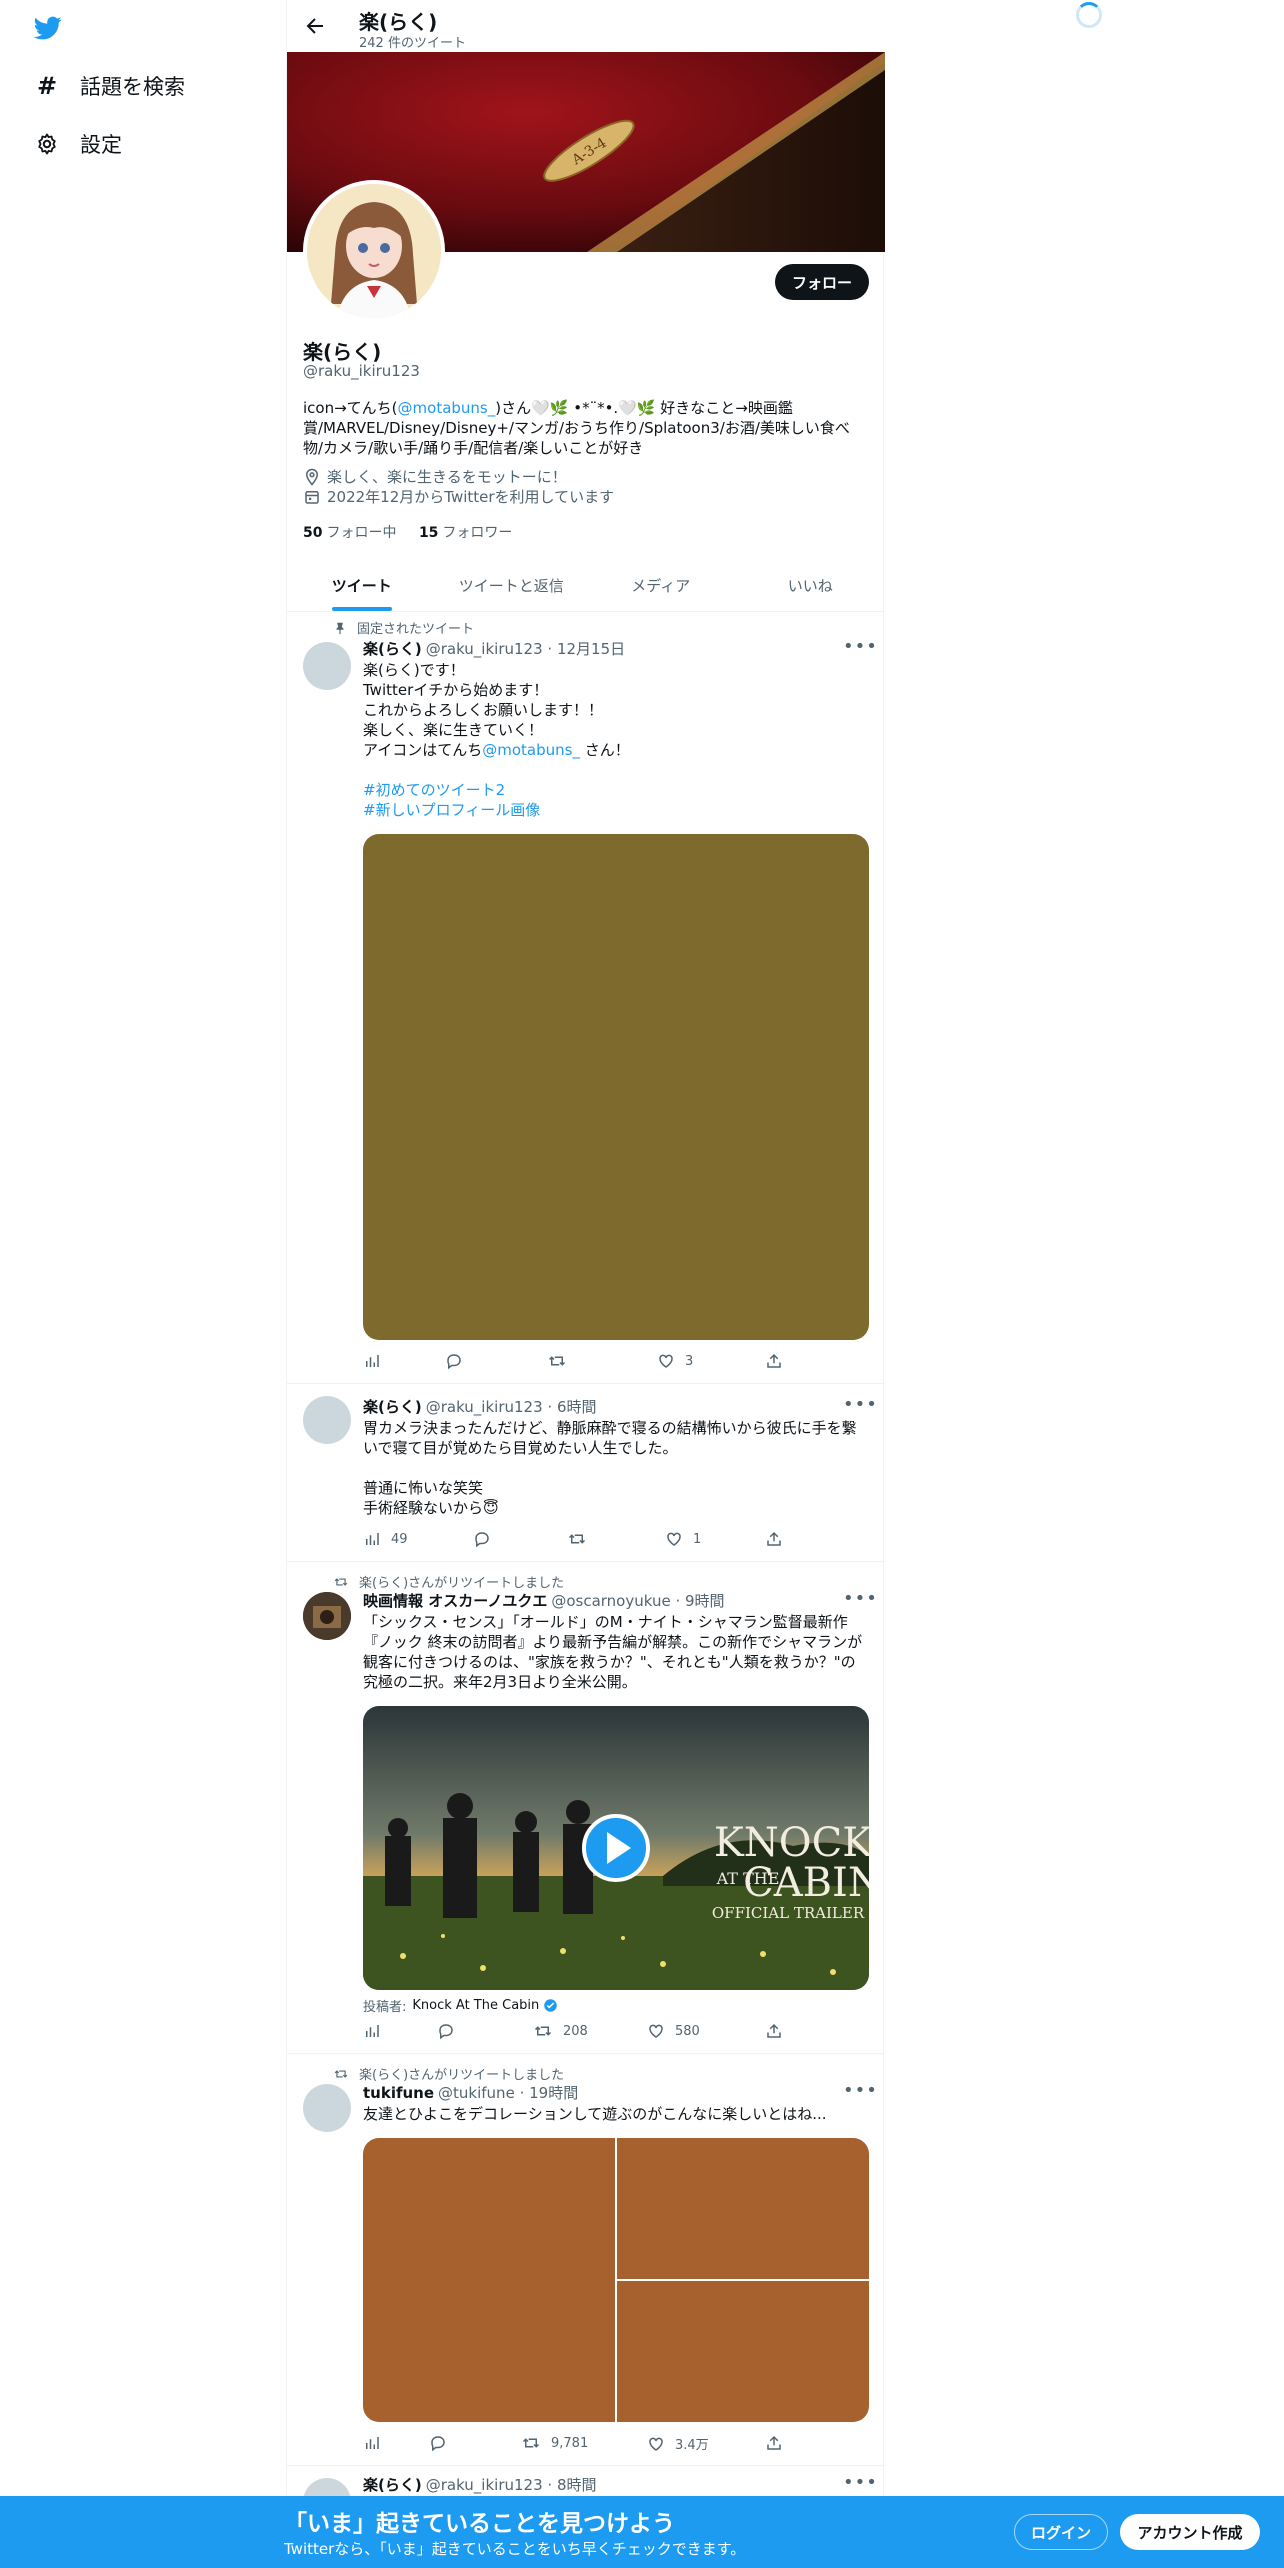 This screenshot has width=1284, height=2568. What do you see at coordinates (455, 1600) in the screenshot?
I see `author-name: 映画情報 オスカーノユクエ` at bounding box center [455, 1600].